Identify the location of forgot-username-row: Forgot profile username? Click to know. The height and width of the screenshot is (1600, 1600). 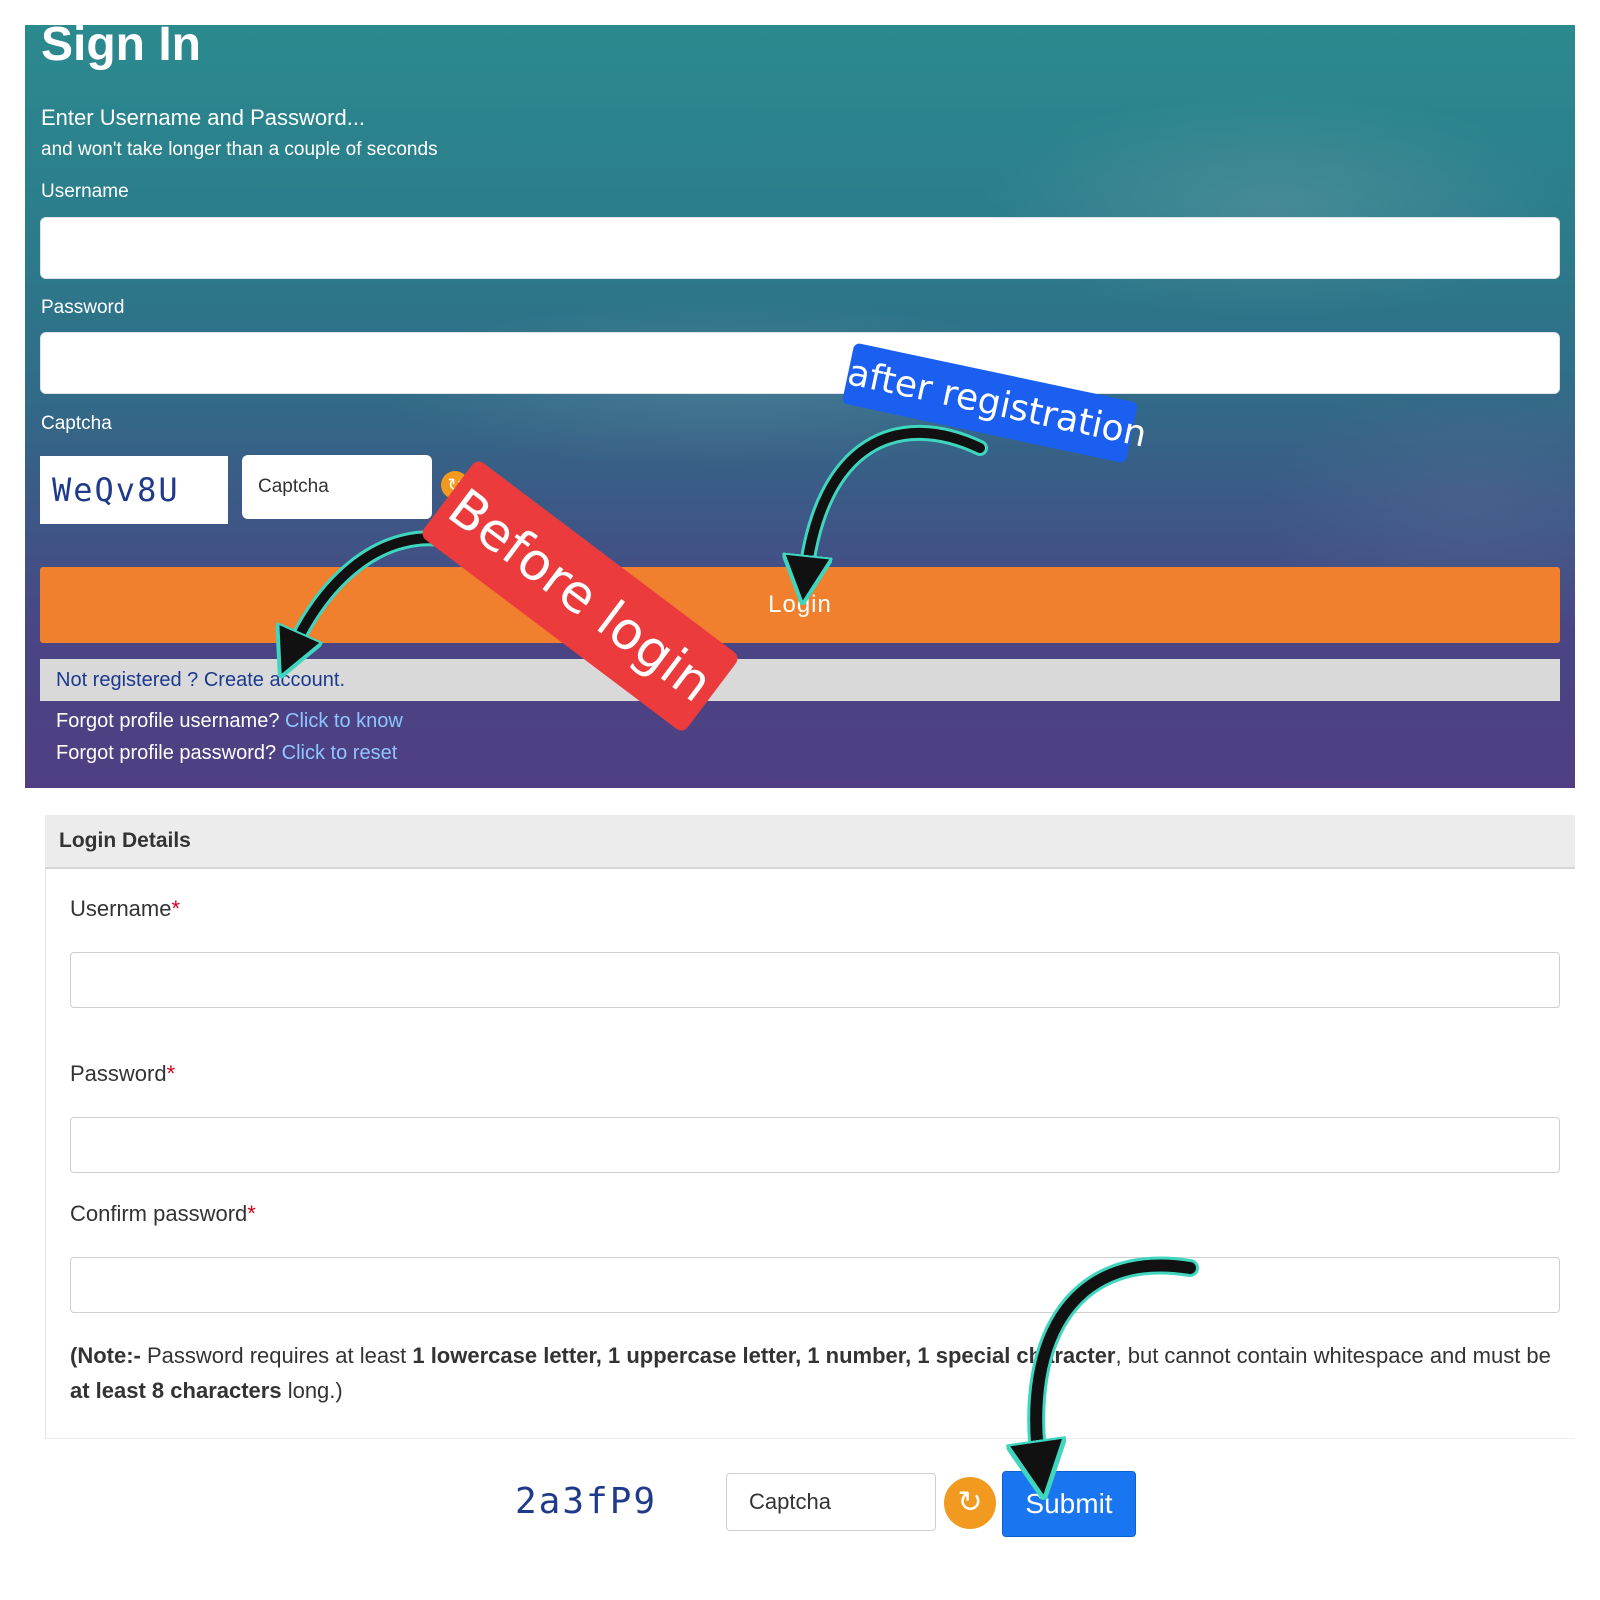
(229, 721).